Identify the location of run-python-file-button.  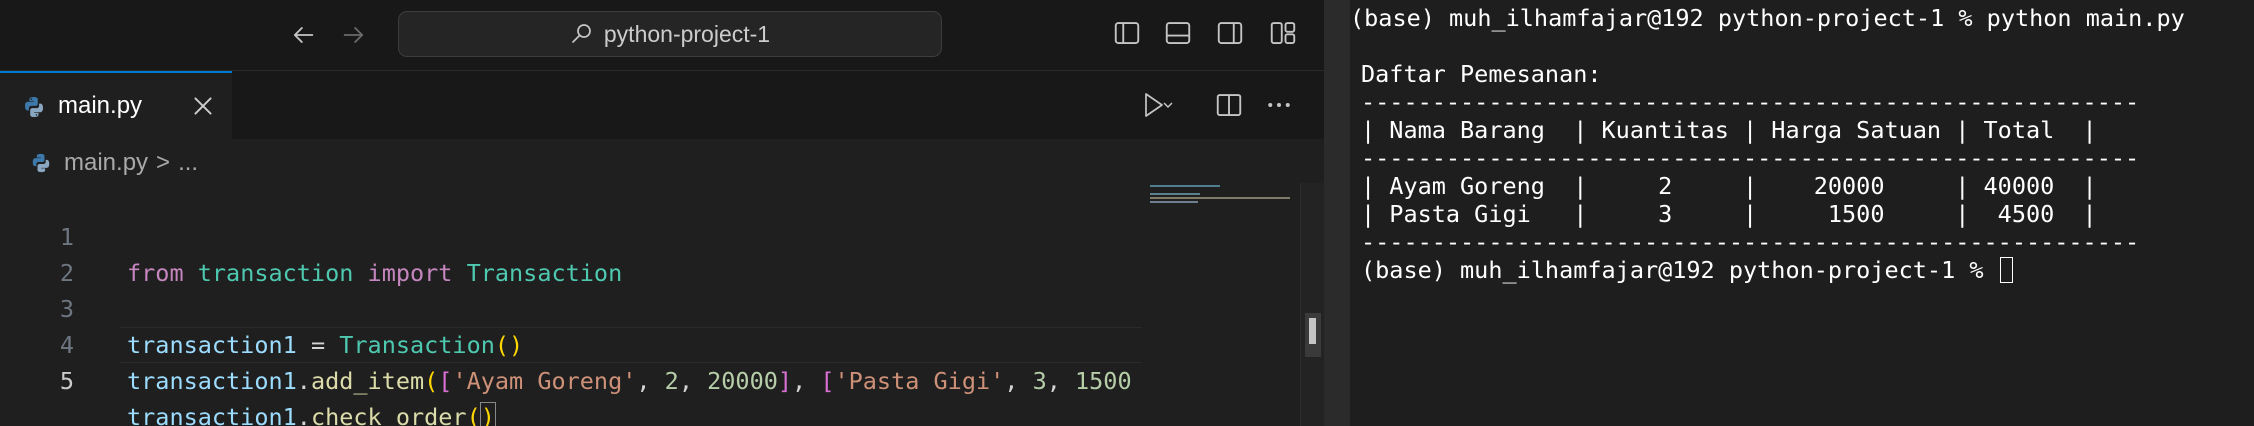
(1155, 107).